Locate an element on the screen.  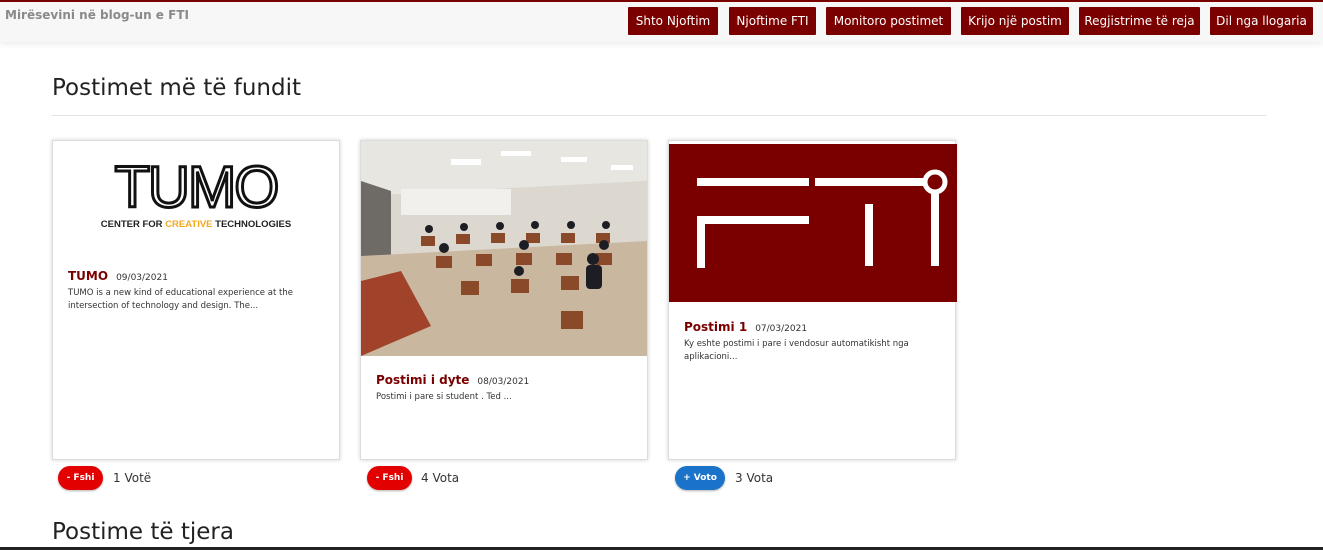
monitor-posts-button: Monitoro postimet is located at coordinates (888, 21).